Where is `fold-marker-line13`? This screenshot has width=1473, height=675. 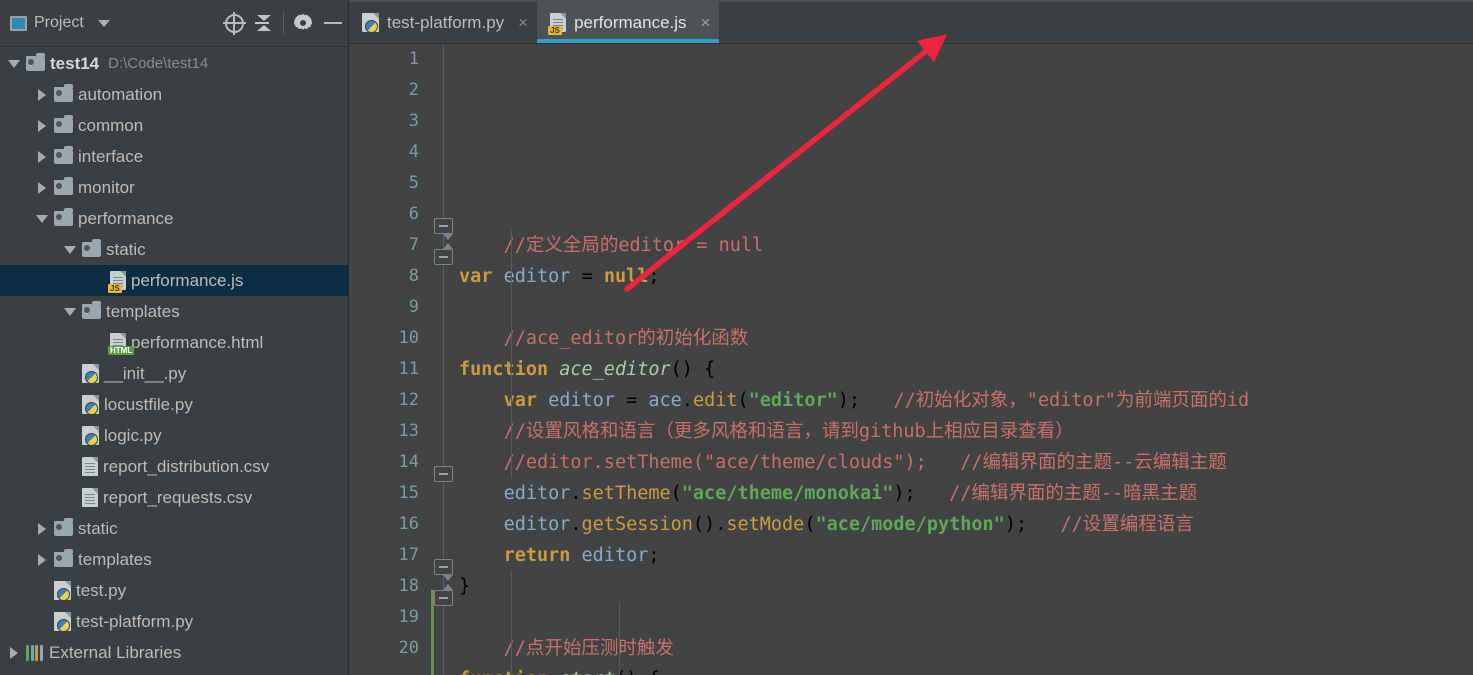
fold-marker-line13 is located at coordinates (443, 474).